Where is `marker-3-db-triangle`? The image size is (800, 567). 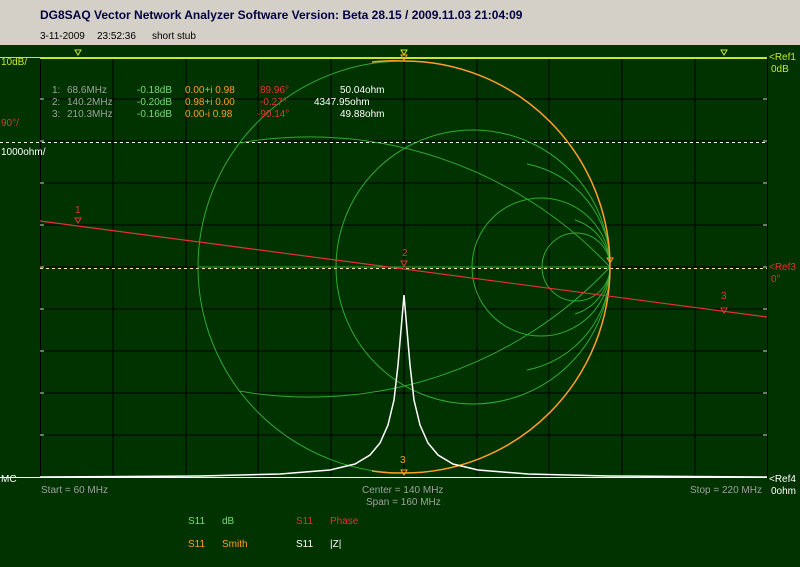
marker-3-db-triangle is located at coordinates (724, 52).